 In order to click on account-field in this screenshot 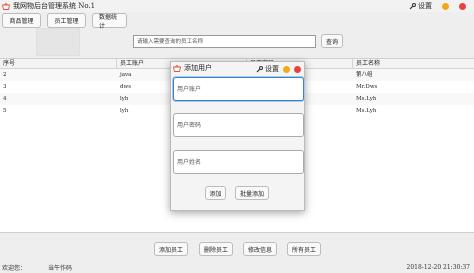, I will do `click(238, 89)`.